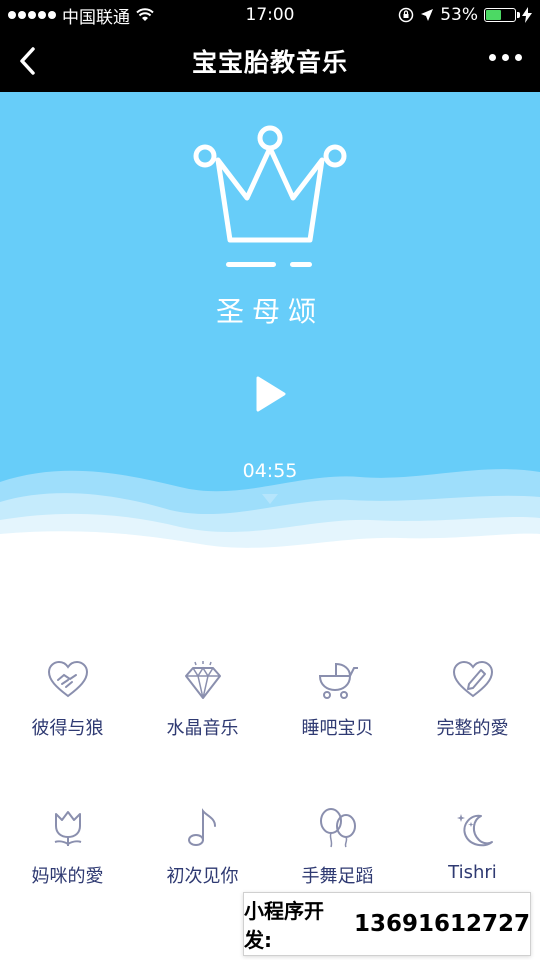 The height and width of the screenshot is (960, 540). Describe the element at coordinates (472, 872) in the screenshot. I see `category-label: Tishri` at that location.